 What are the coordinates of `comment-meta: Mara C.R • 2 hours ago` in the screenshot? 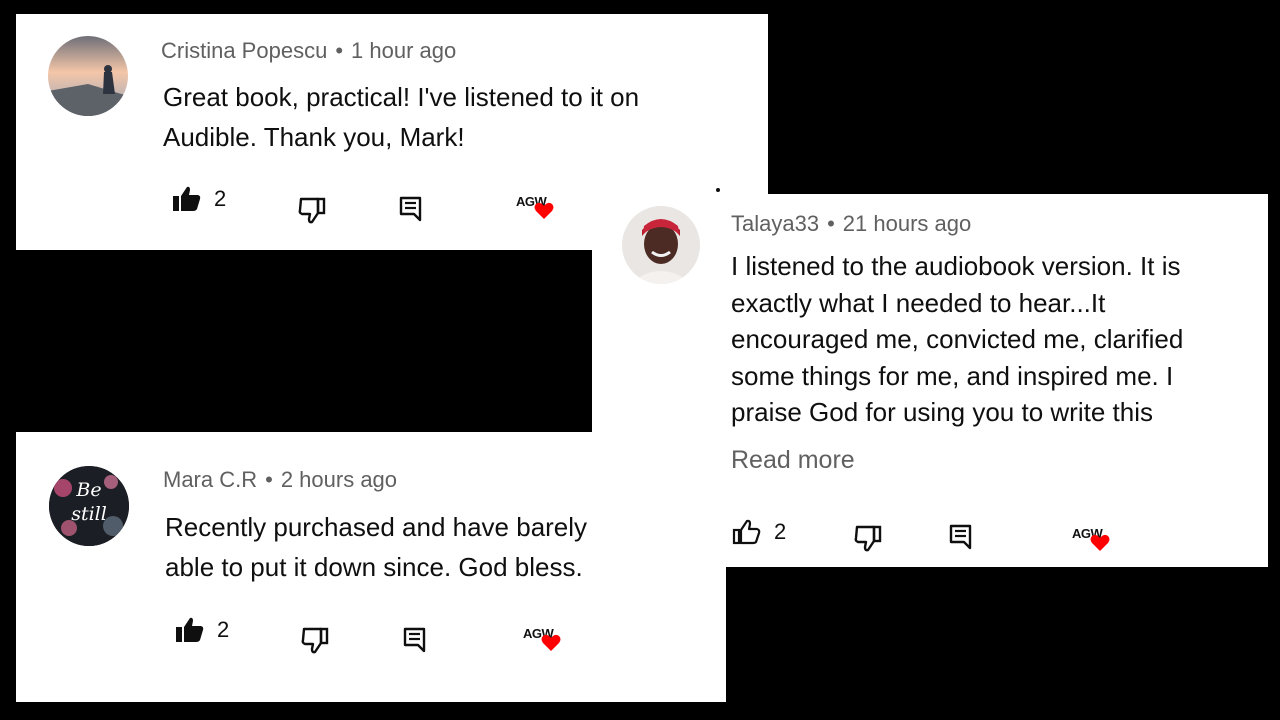 It's located at (280, 480).